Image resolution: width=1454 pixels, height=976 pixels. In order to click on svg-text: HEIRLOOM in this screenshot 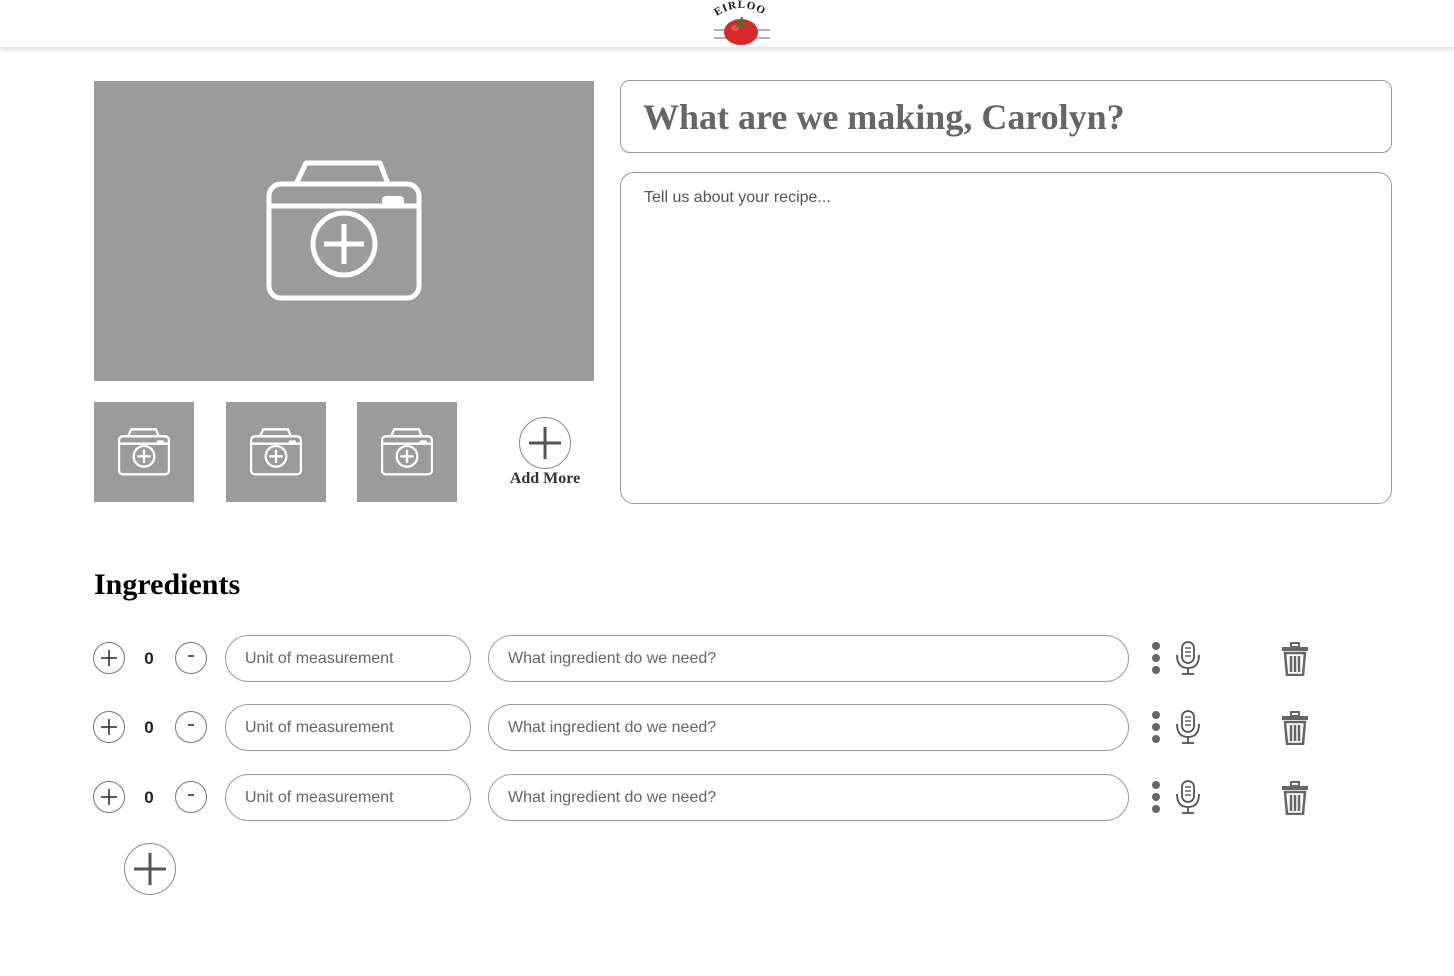, I will do `click(738, 9)`.